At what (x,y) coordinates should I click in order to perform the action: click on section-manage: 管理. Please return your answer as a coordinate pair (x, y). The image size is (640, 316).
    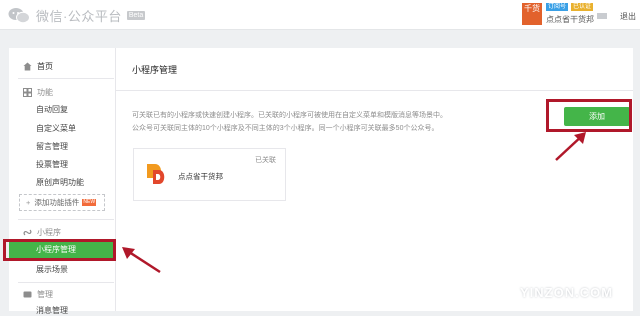
    Looking at the image, I should click on (38, 294).